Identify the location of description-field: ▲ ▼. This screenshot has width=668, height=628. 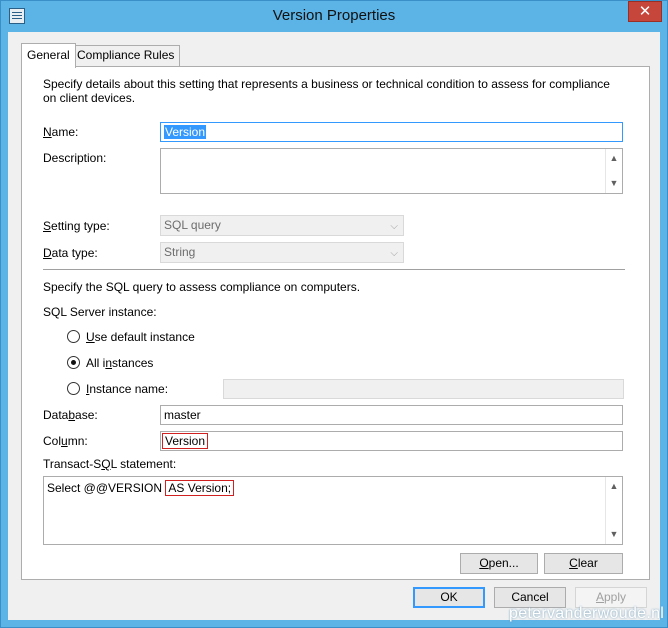
(391, 171).